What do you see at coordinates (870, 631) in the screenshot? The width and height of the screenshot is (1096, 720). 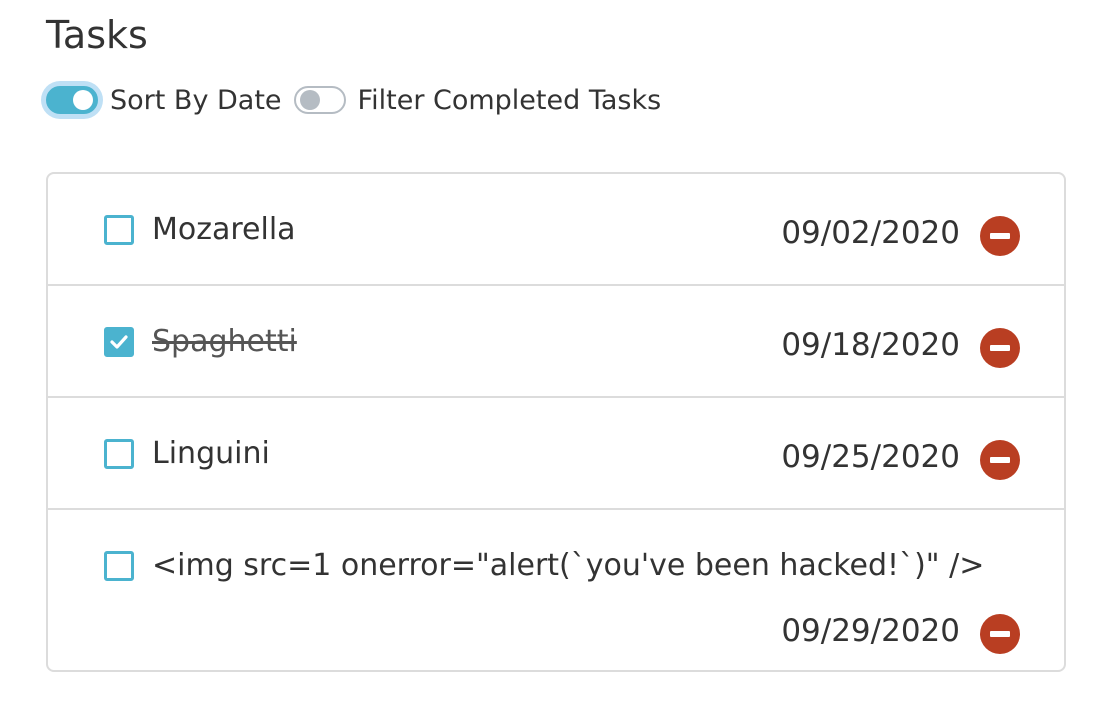 I see `task-date: 09/29/2020` at bounding box center [870, 631].